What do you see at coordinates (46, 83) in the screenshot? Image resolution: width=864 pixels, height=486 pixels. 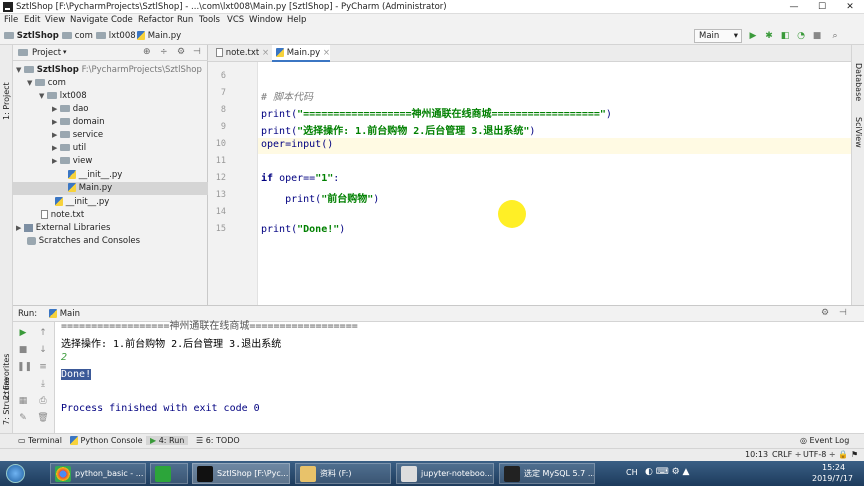 I see `tree-item-com: ▼ com` at bounding box center [46, 83].